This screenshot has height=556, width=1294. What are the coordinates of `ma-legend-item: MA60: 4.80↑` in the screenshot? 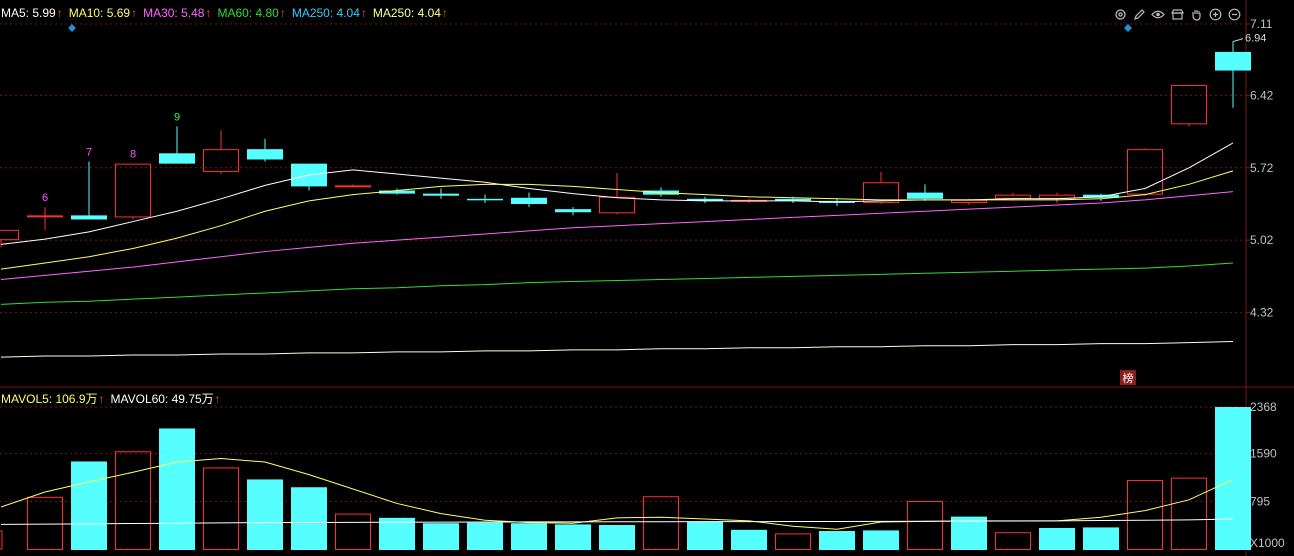 It's located at (251, 13).